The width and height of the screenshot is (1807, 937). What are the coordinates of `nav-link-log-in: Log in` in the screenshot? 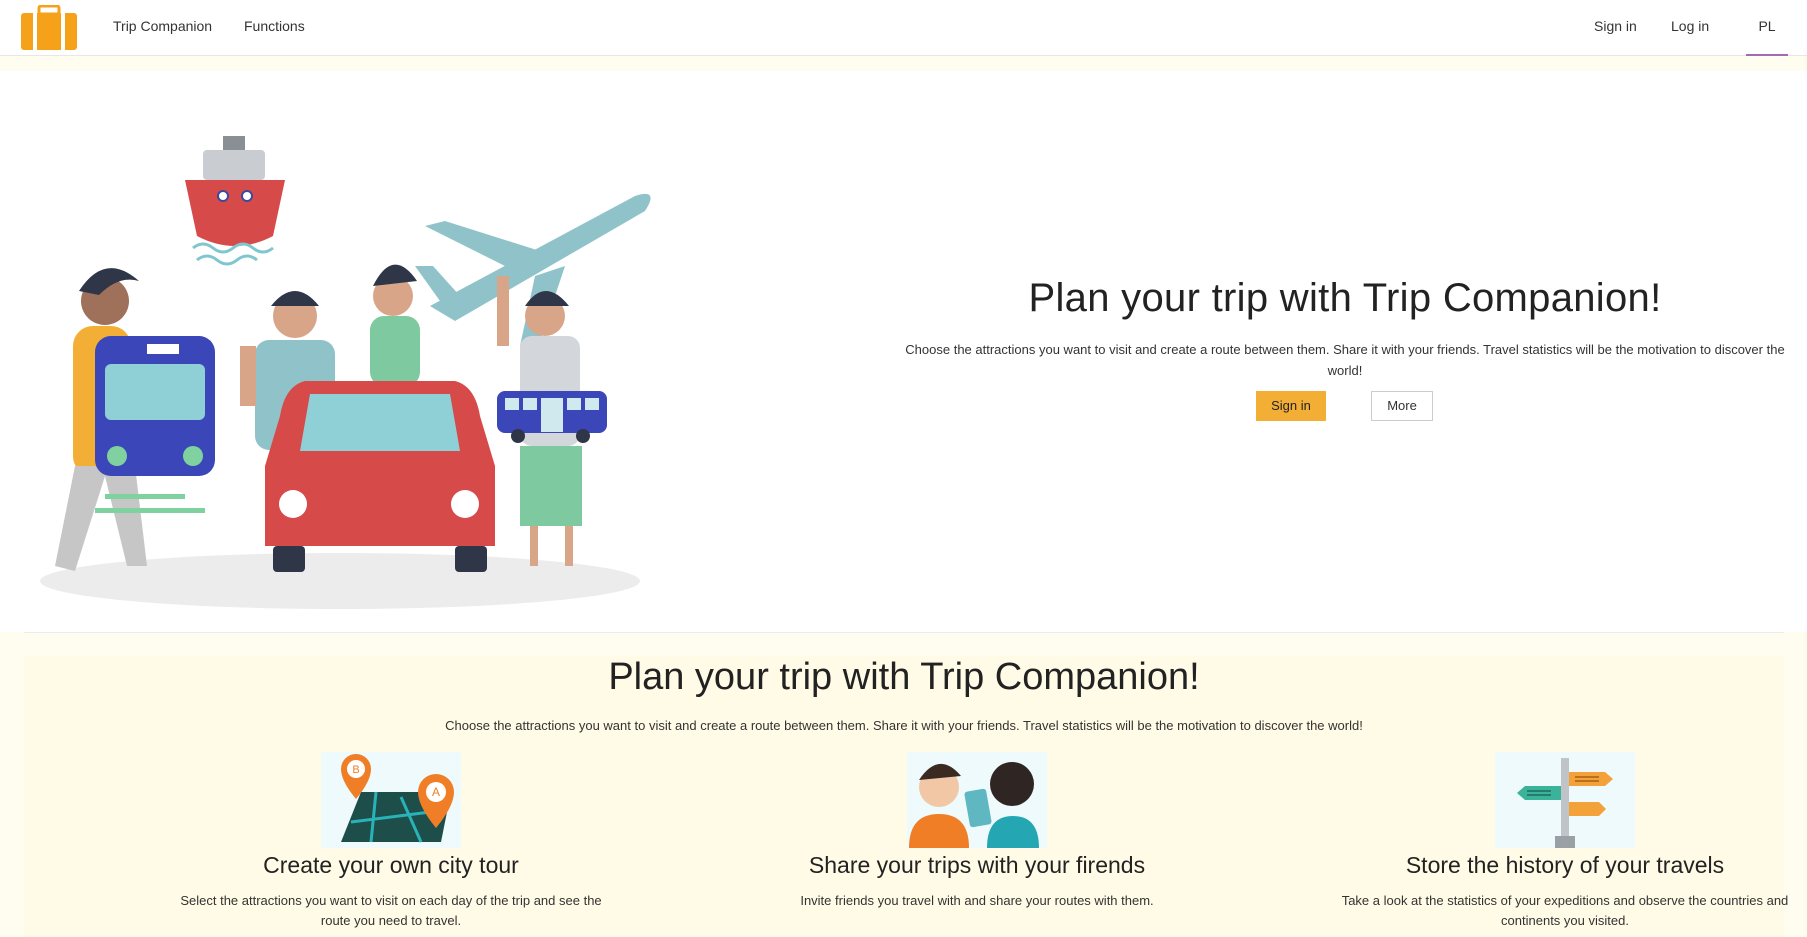 It's located at (1690, 28).